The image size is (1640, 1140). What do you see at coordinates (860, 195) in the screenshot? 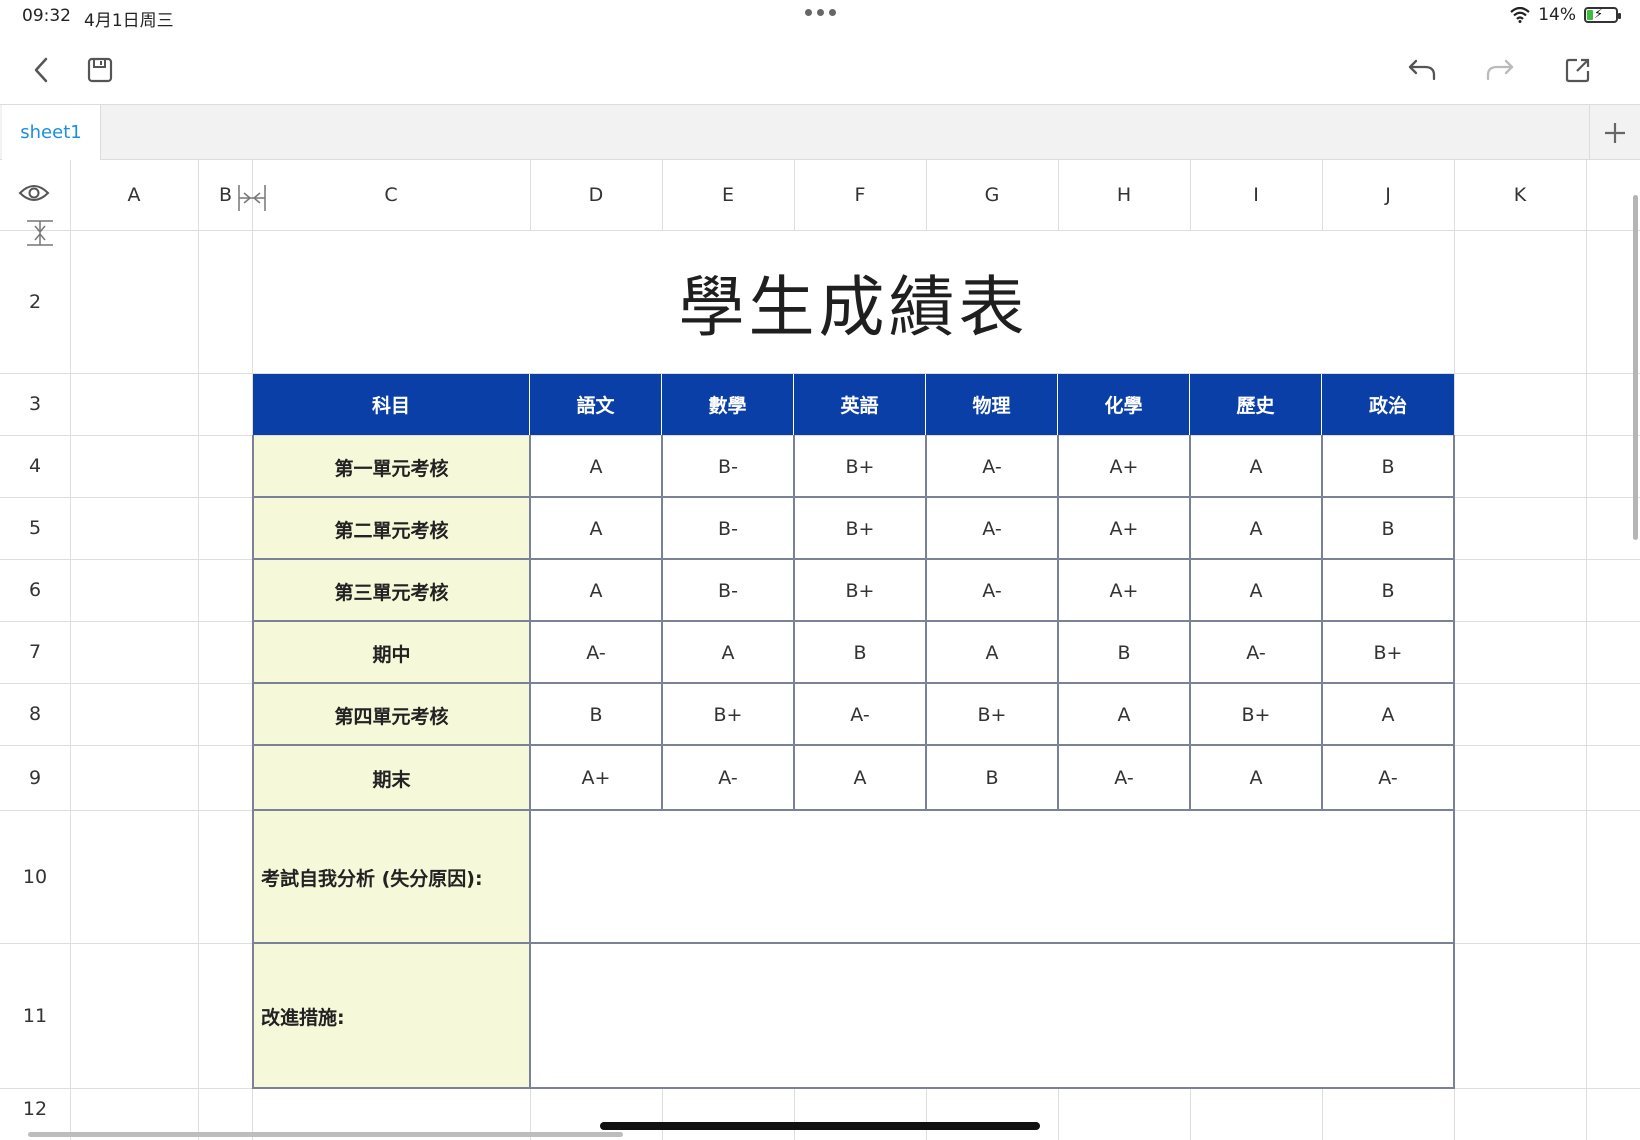
I see `col-header-f: F` at bounding box center [860, 195].